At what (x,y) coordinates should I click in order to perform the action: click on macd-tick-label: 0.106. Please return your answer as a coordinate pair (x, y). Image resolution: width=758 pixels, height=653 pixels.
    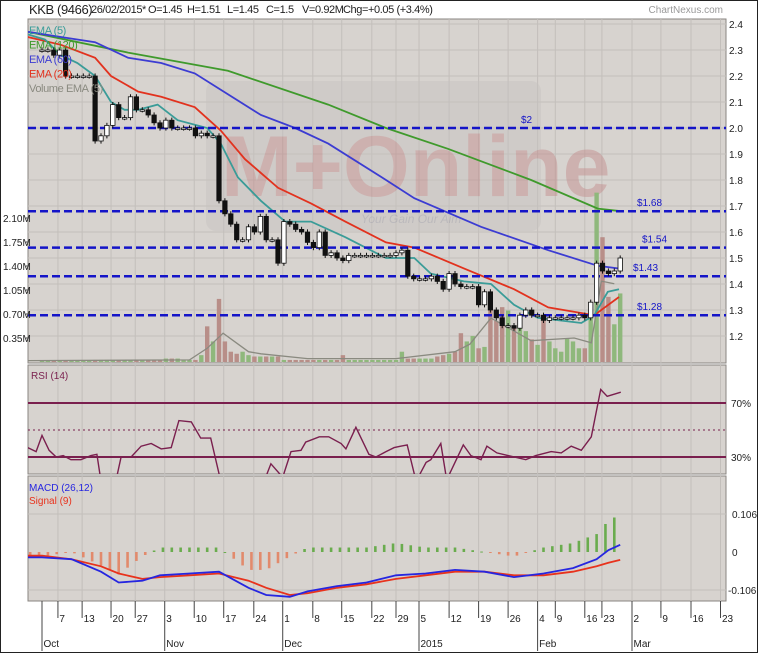
    Looking at the image, I should click on (744, 515).